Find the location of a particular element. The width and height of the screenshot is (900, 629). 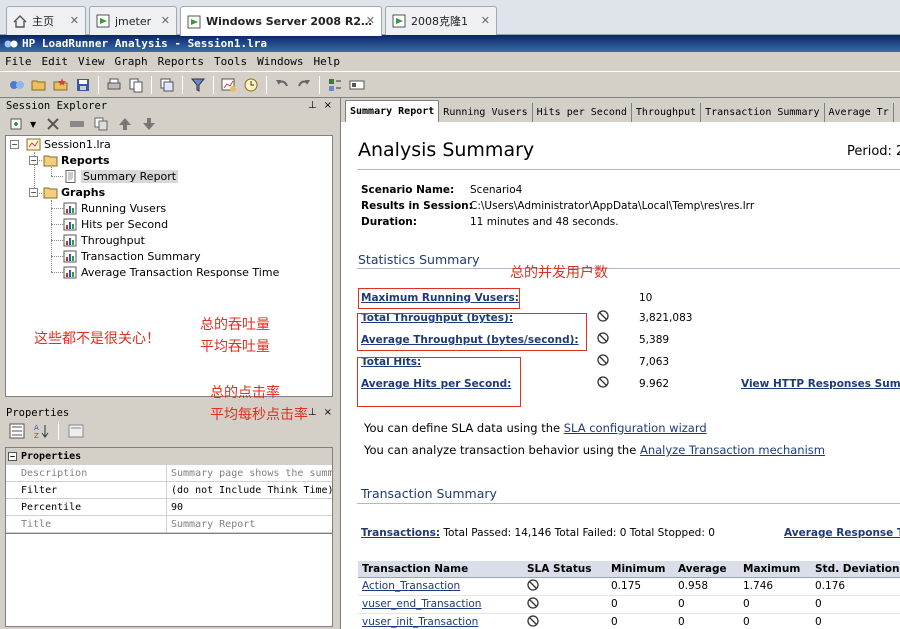

collapse-reports-icon: − is located at coordinates (33, 160).